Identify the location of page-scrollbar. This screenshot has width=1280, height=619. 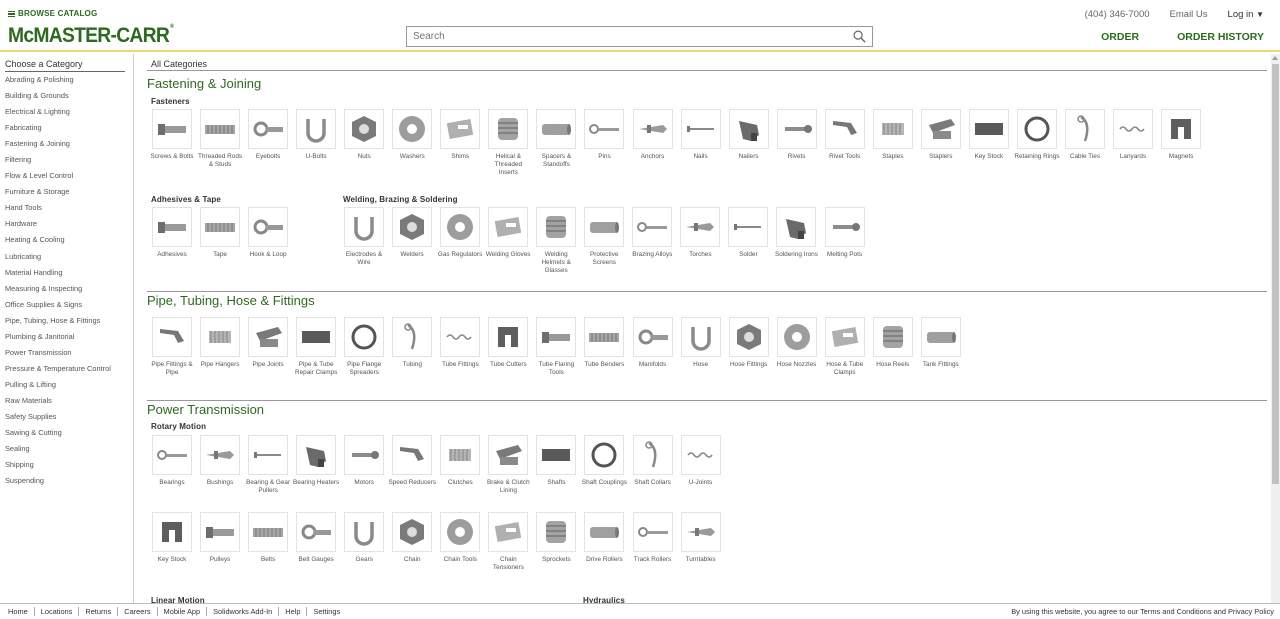
(1275, 328).